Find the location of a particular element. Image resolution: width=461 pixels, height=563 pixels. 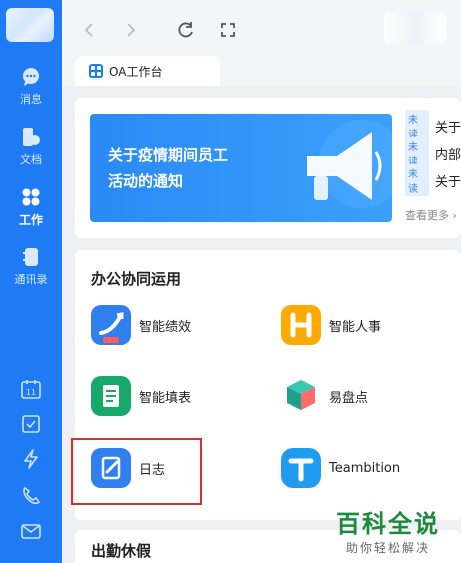

sidebar-item-contacts: 通讯录 is located at coordinates (31, 266).